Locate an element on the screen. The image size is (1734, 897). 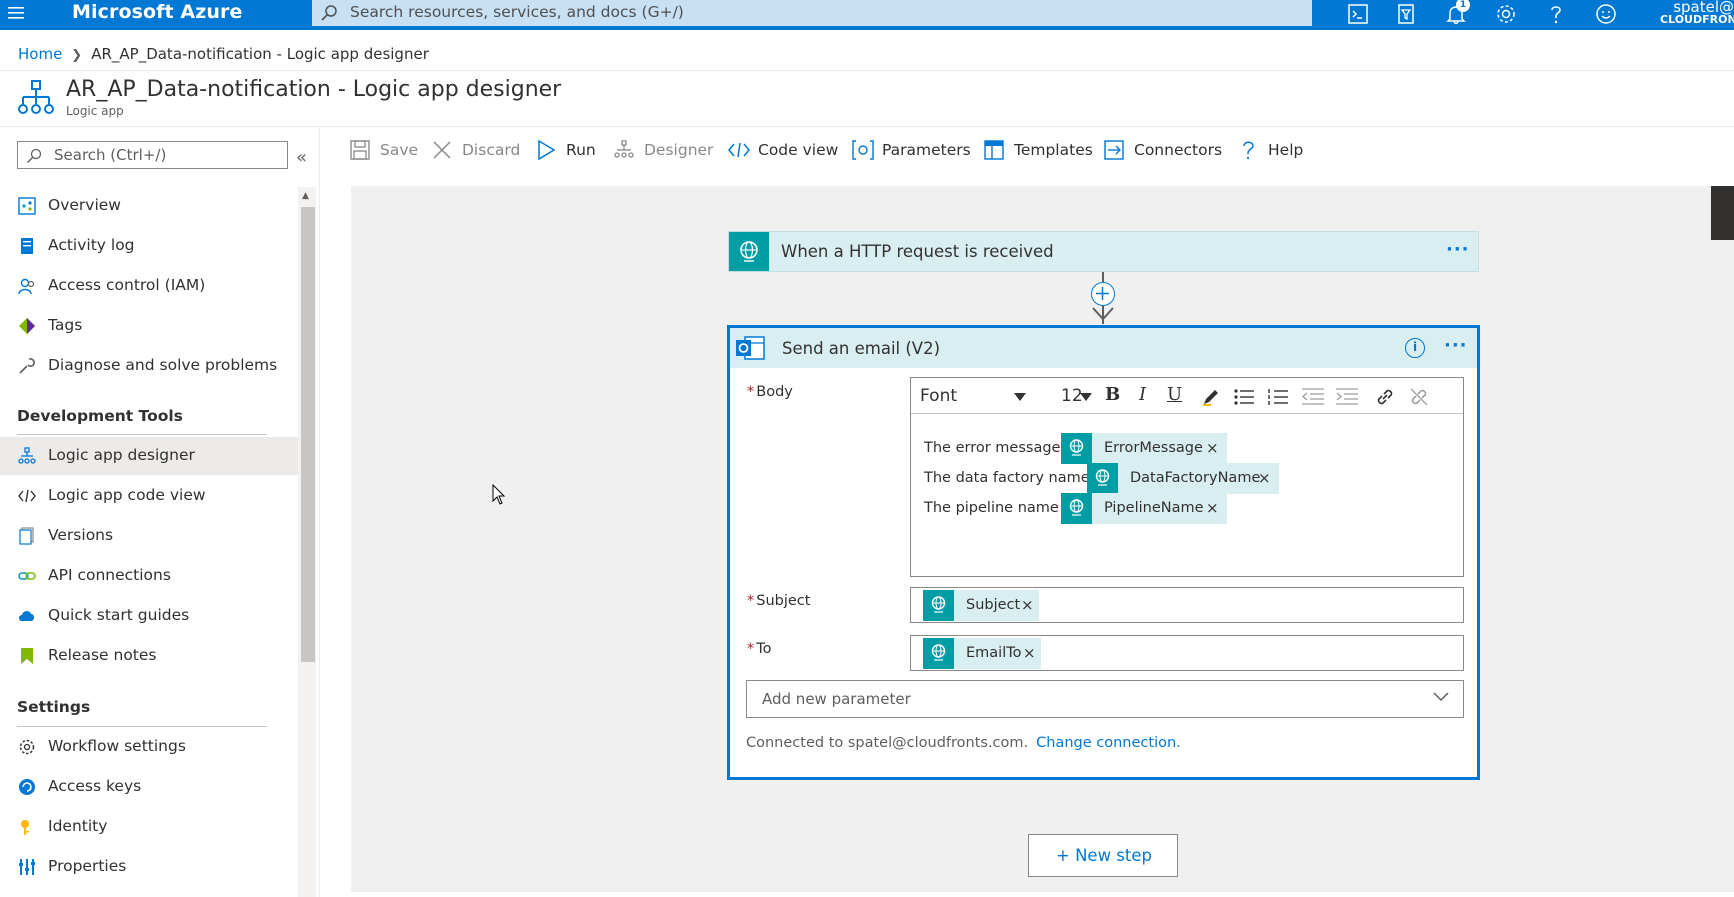
new-step-button: + New step is located at coordinates (1103, 855).